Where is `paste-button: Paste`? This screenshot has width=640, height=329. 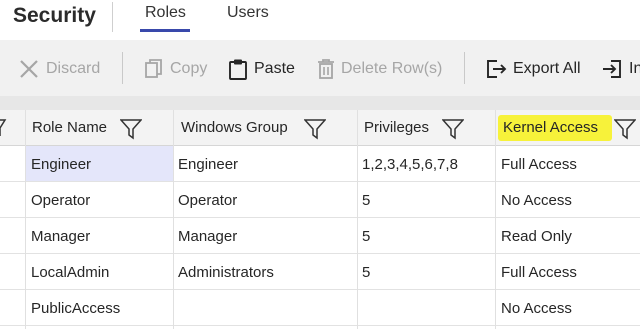 paste-button: Paste is located at coordinates (261, 69).